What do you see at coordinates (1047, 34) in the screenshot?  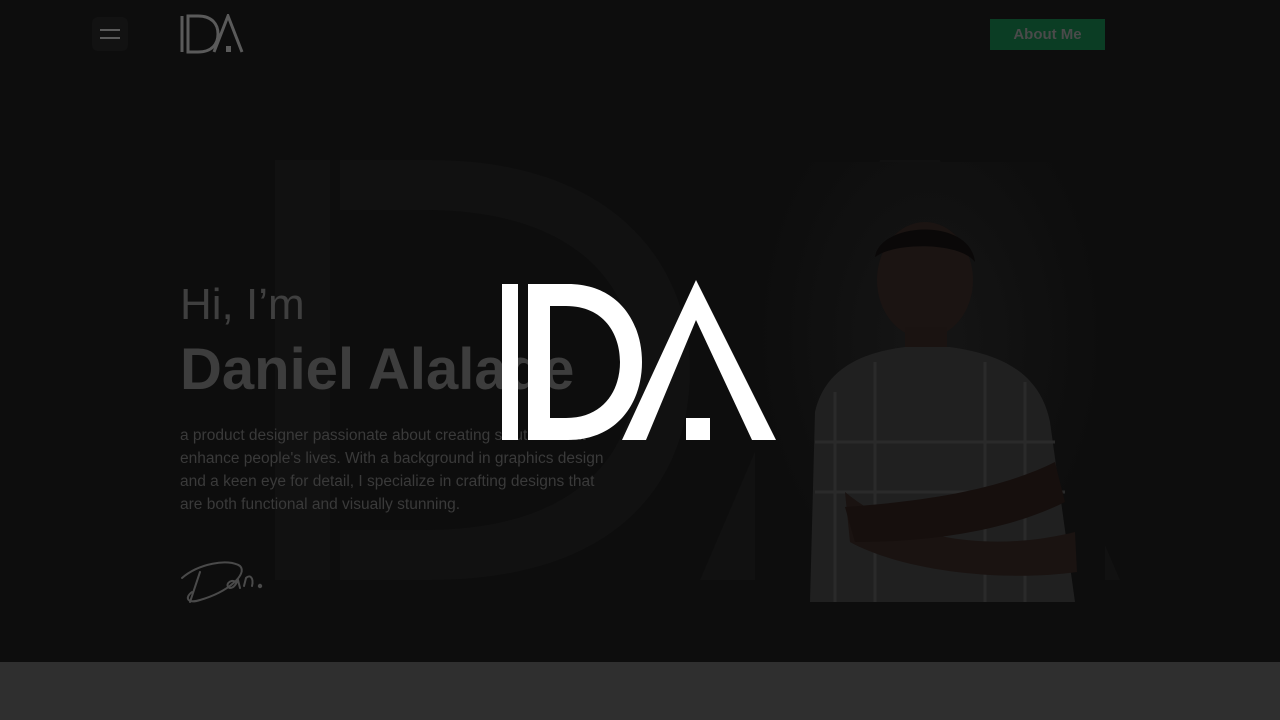 I see `about-me-button: About Me` at bounding box center [1047, 34].